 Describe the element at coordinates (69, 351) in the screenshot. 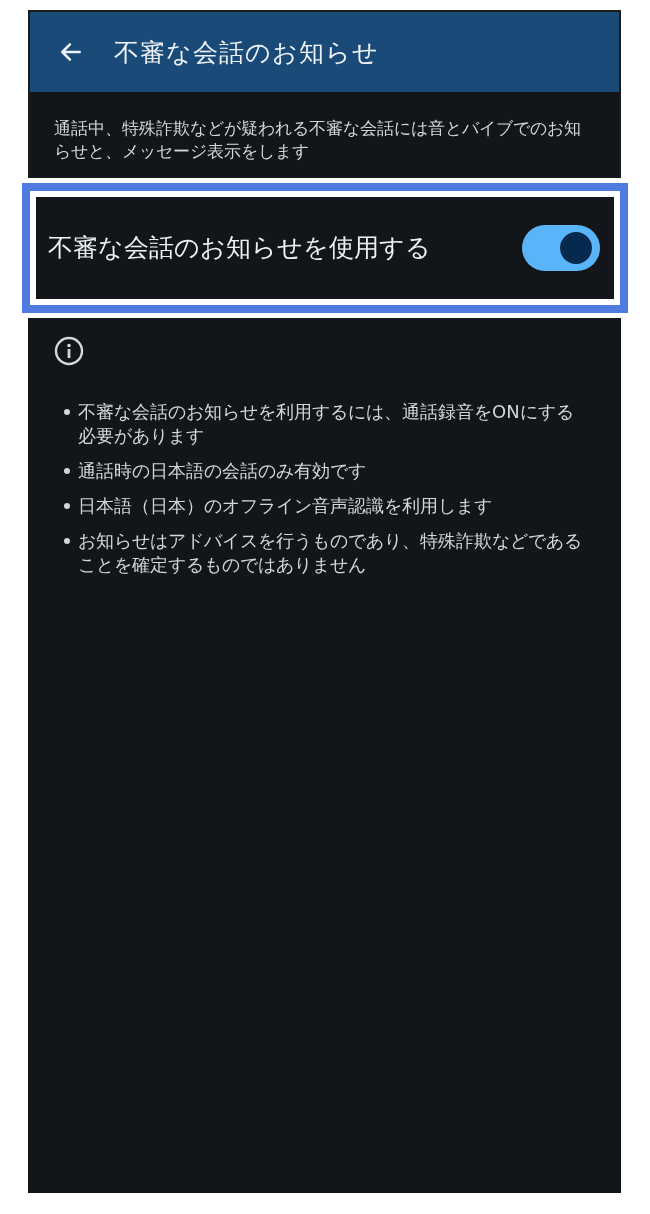

I see `info-icon` at that location.